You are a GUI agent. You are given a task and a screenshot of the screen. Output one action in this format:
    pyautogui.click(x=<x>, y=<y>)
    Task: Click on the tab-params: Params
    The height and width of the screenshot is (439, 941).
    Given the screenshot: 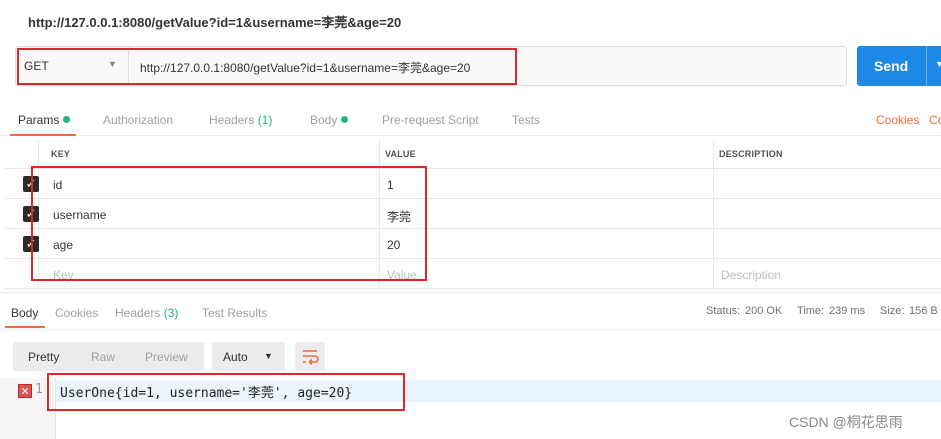 What is the action you would take?
    pyautogui.click(x=44, y=120)
    